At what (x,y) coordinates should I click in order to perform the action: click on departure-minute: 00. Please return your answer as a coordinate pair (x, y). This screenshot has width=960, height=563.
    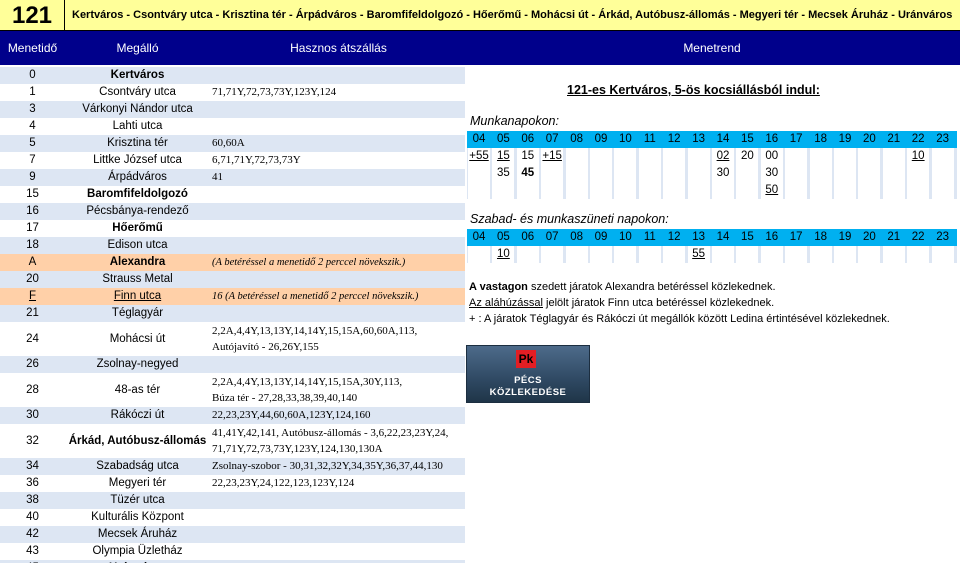
    Looking at the image, I should click on (772, 156).